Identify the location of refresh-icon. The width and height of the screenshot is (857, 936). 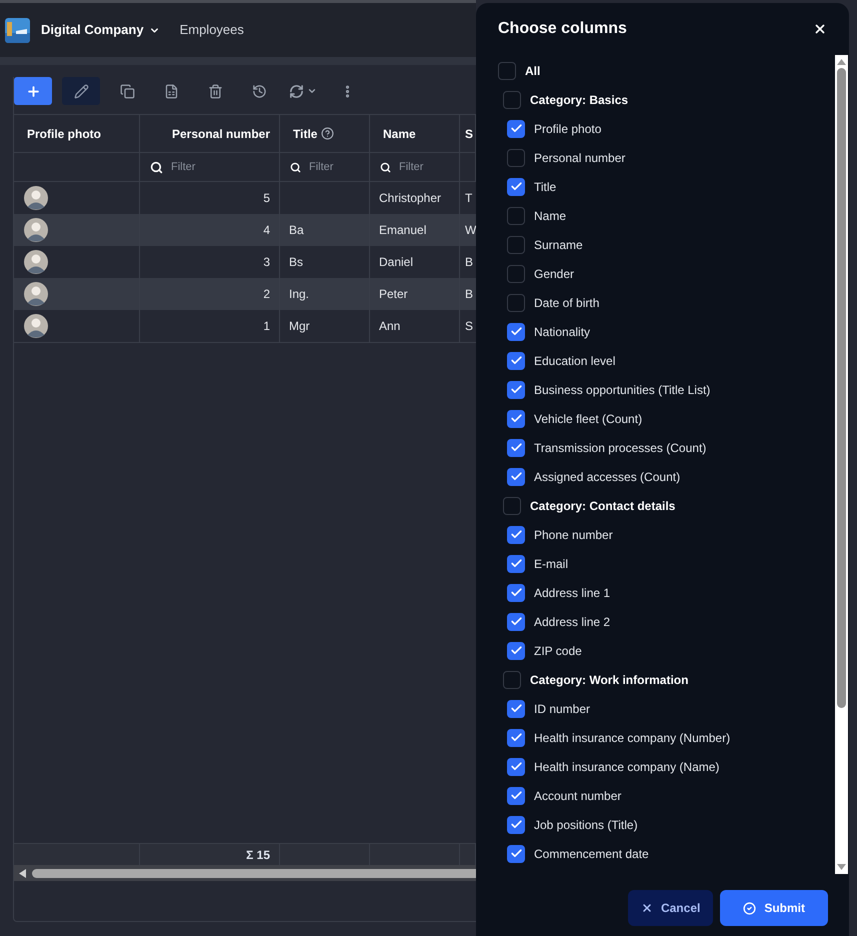
(296, 91).